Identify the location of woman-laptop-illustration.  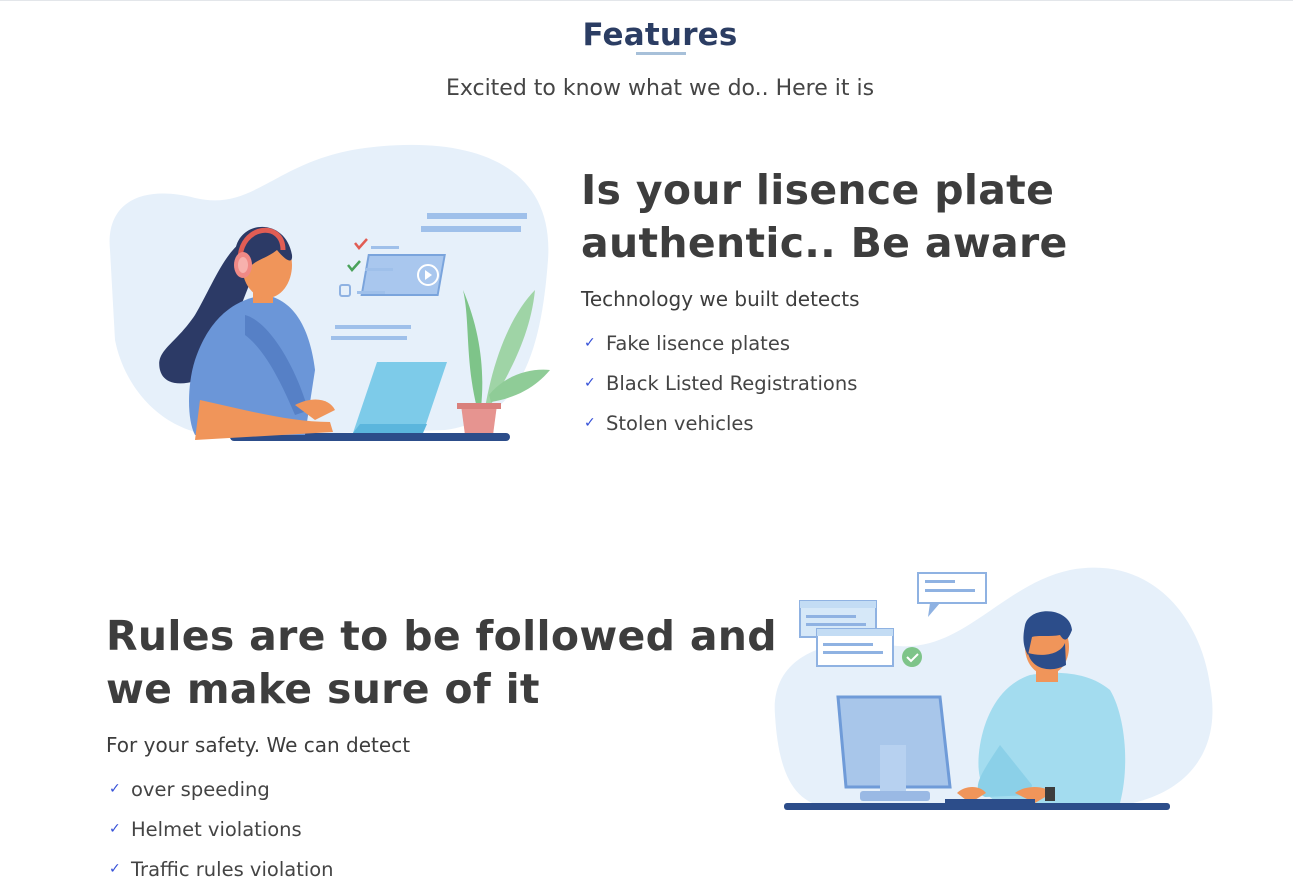
(329, 292).